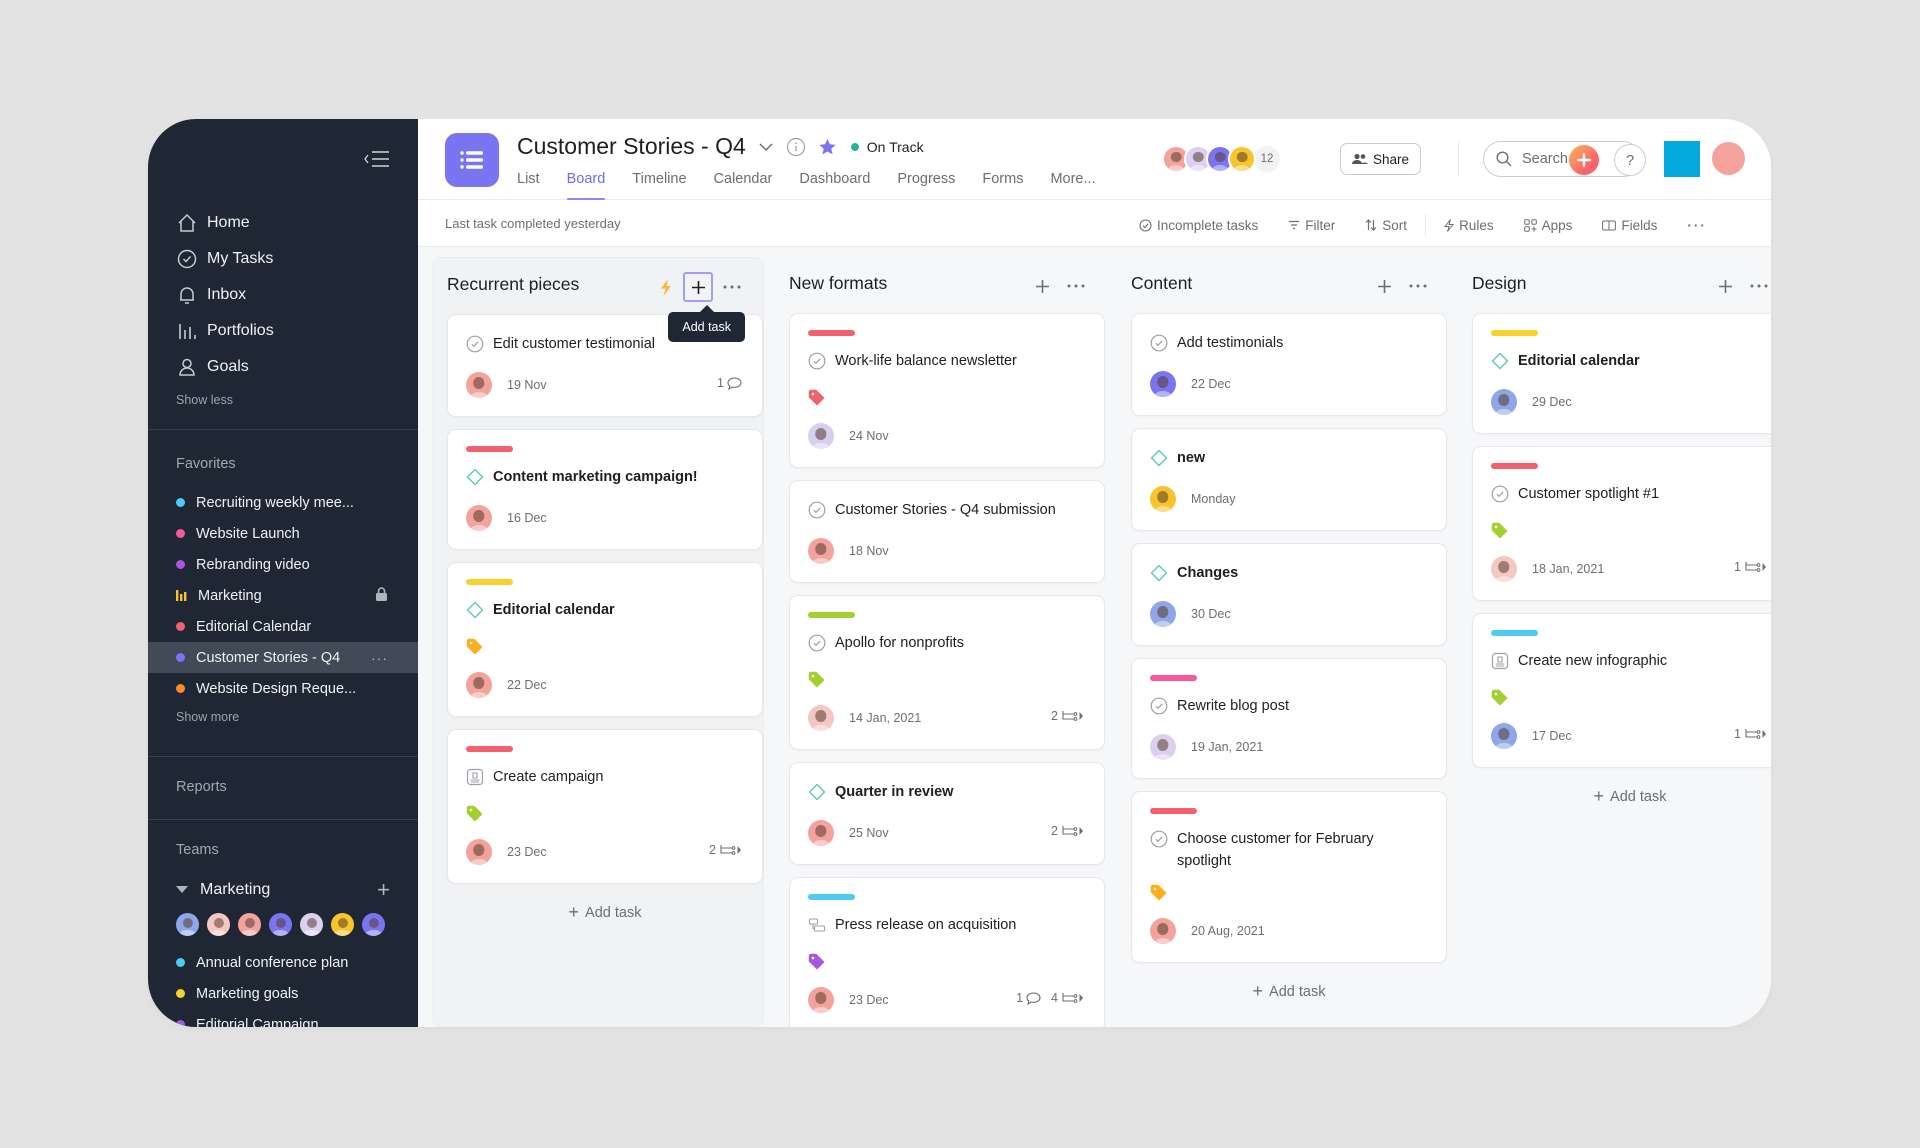  Describe the element at coordinates (947, 531) in the screenshot. I see `task-card: Customer Stories - Q4 submission 18 Nov` at that location.